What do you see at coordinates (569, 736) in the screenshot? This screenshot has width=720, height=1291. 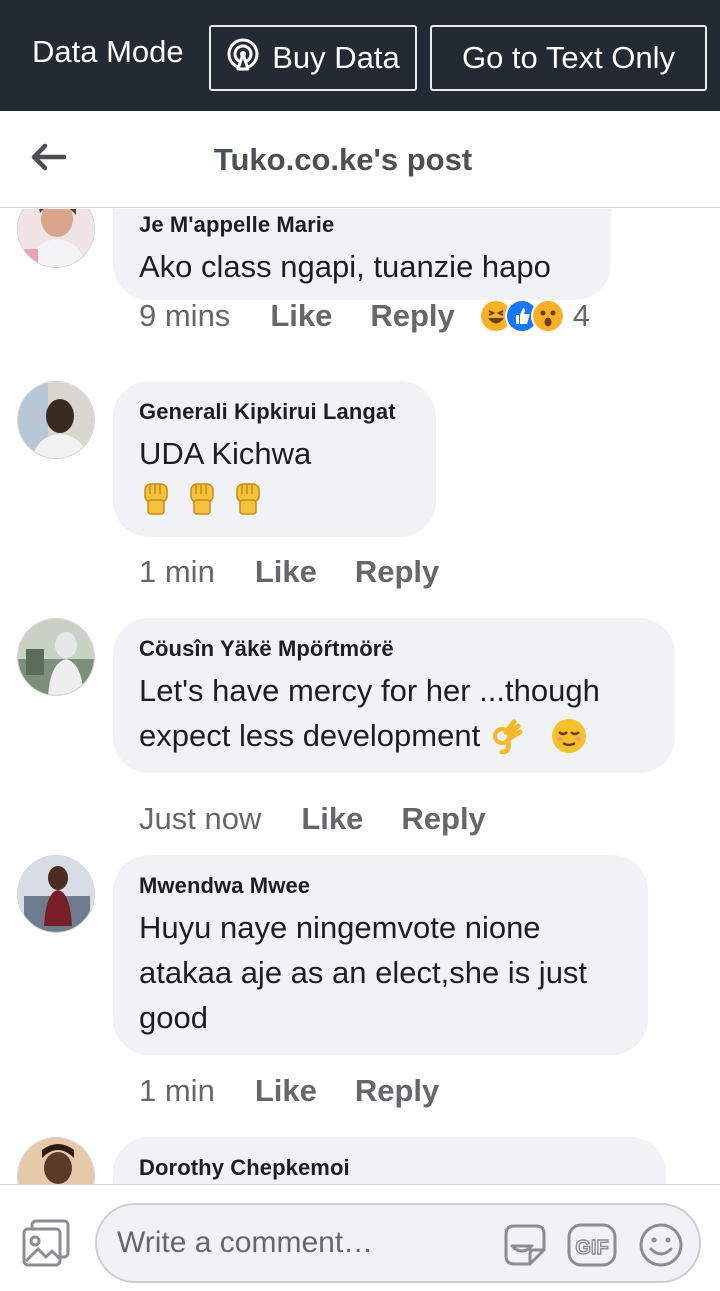 I see `relieved-face-icon` at bounding box center [569, 736].